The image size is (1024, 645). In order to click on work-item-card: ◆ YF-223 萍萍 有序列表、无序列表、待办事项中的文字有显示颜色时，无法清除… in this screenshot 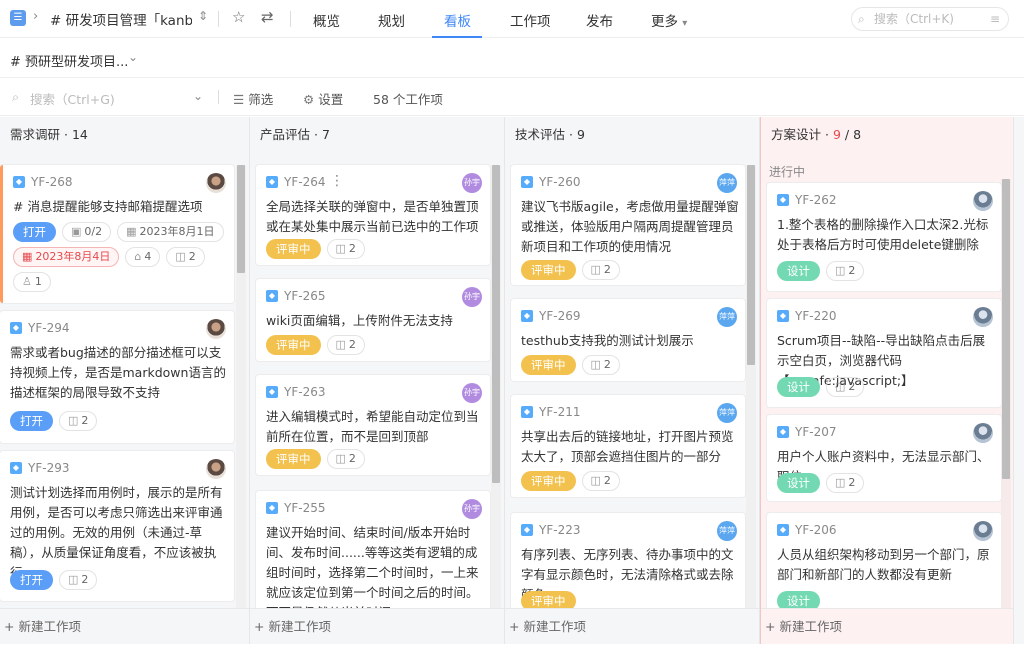, I will do `click(628, 560)`.